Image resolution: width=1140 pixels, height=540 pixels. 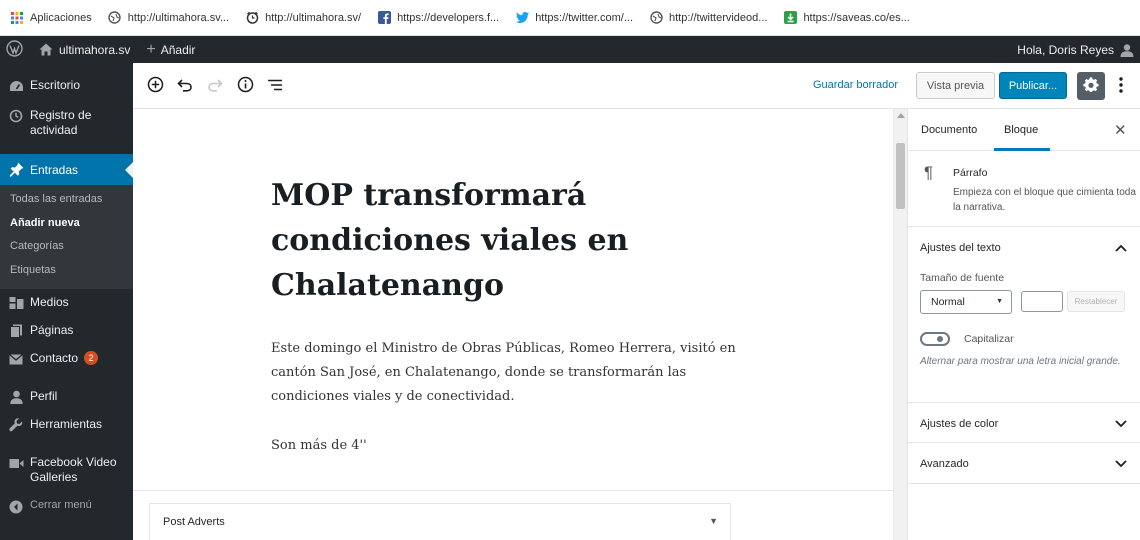 I want to click on submenu-item-todas: Todas las entradas, so click(x=56, y=199).